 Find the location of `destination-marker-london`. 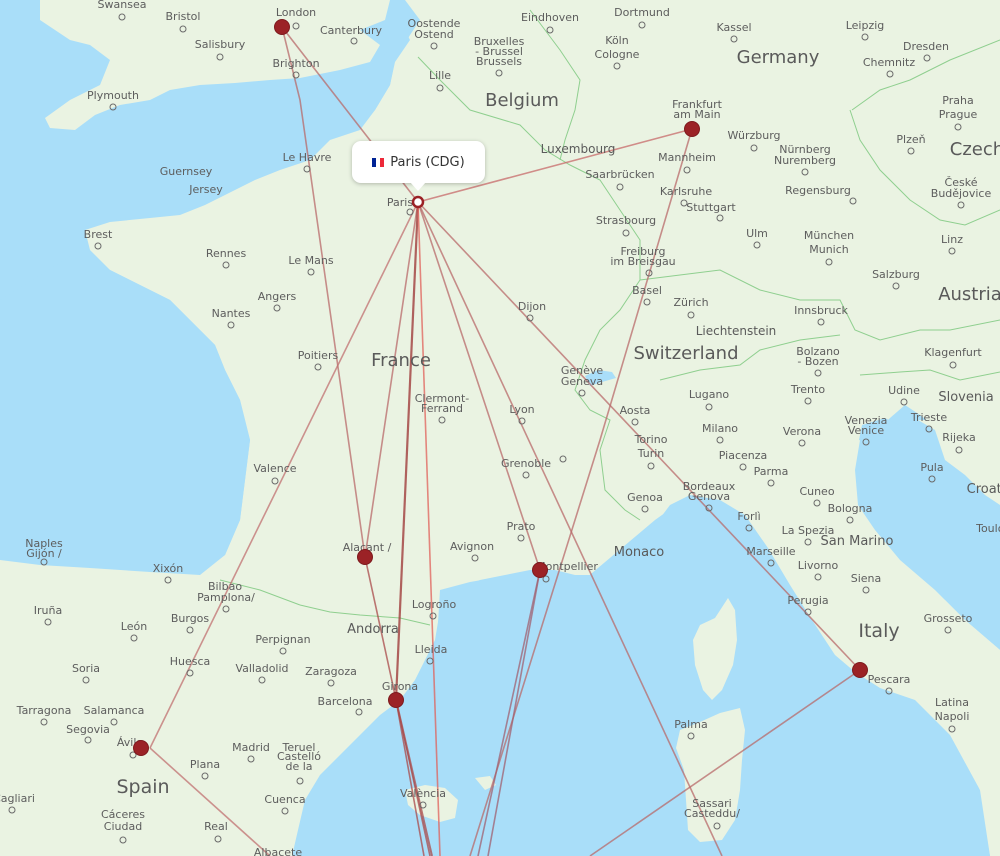

destination-marker-london is located at coordinates (282, 27).